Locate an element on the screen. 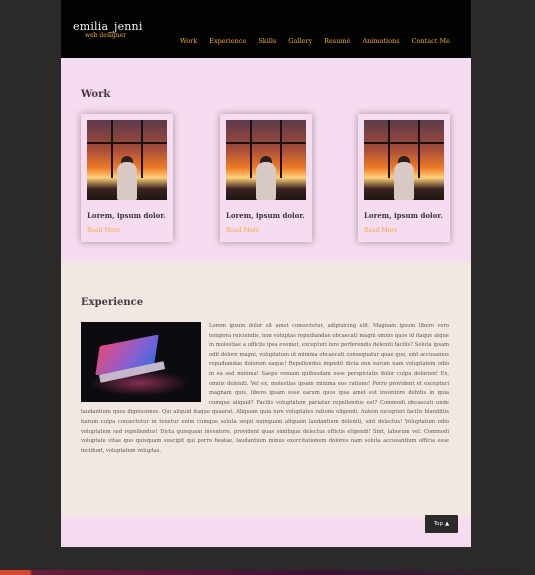 The height and width of the screenshot is (575, 535). experience-heading: Experience is located at coordinates (112, 302).